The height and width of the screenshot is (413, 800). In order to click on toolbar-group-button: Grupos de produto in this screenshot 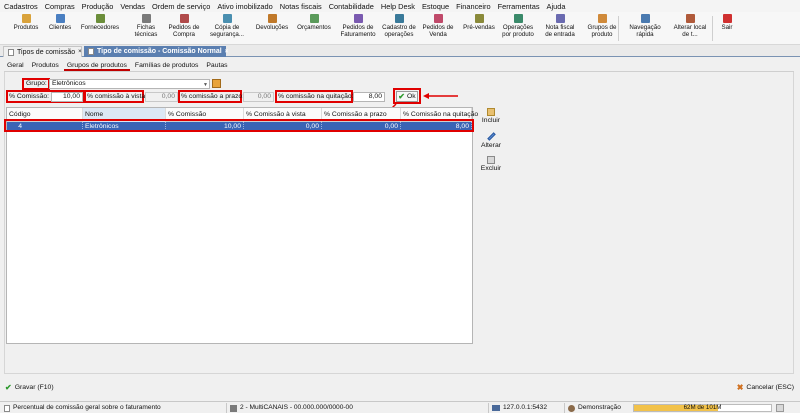, I will do `click(602, 28)`.